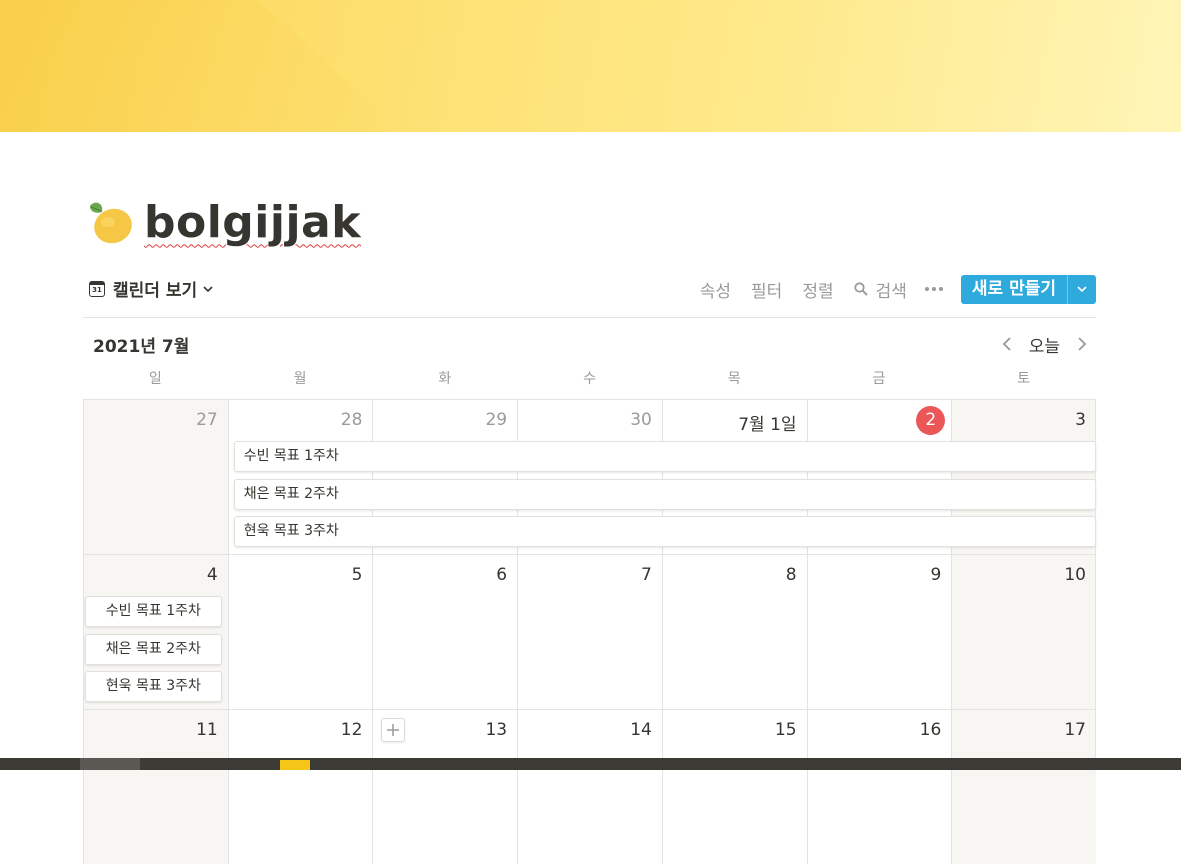 Image resolution: width=1181 pixels, height=864 pixels. Describe the element at coordinates (879, 379) in the screenshot. I see `weekday-label: 금` at that location.